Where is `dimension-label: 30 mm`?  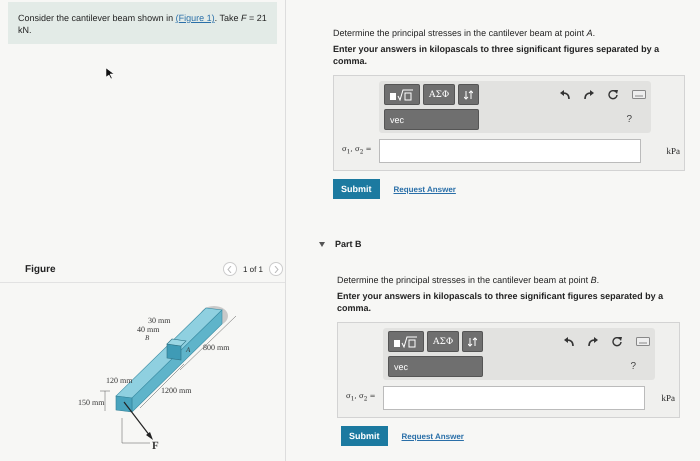 dimension-label: 30 mm is located at coordinates (159, 320).